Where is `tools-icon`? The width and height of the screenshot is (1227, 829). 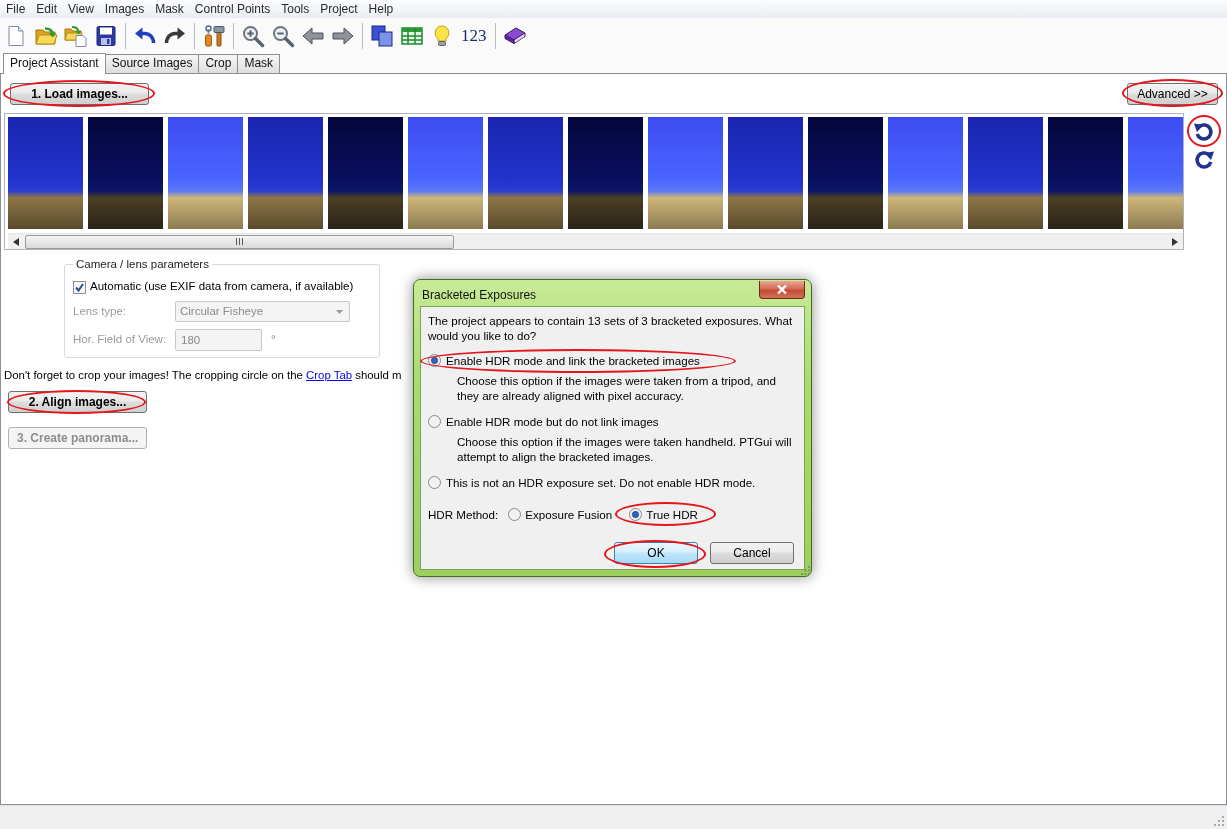
tools-icon is located at coordinates (214, 36).